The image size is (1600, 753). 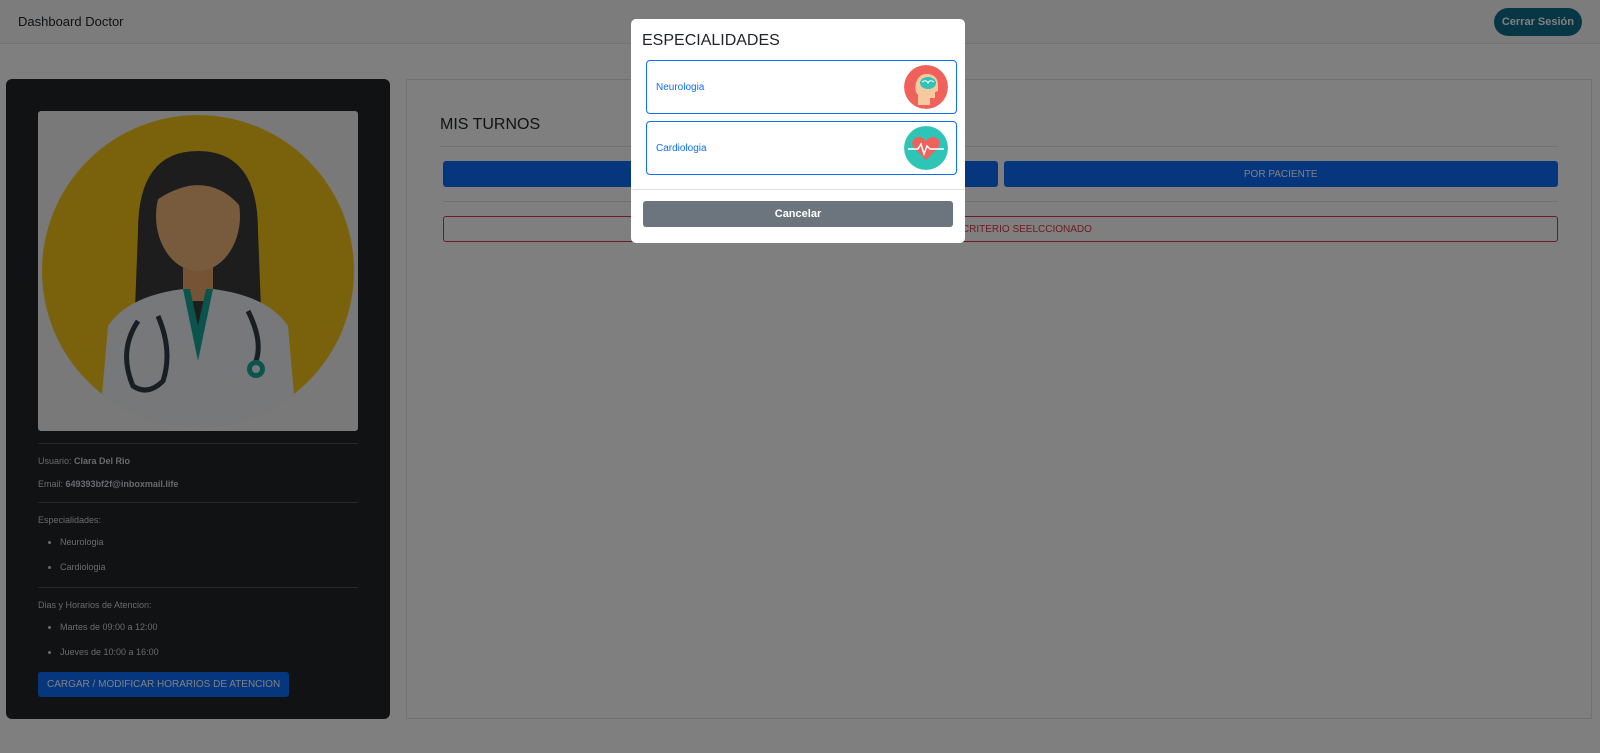 I want to click on brain-head-icon, so click(x=926, y=87).